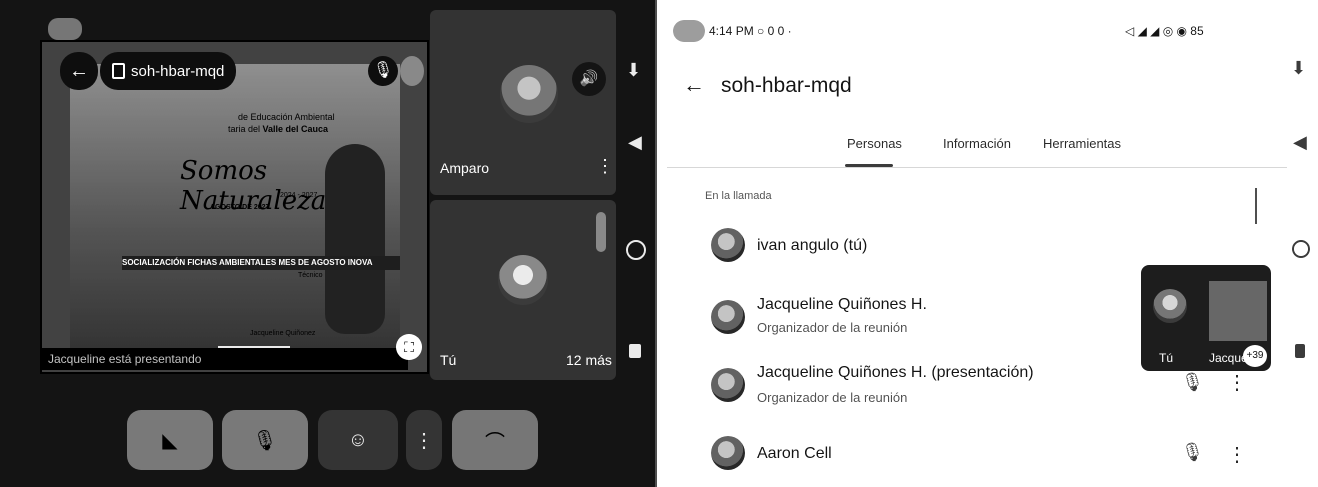  I want to click on slide-years: 2024 - 2027, so click(299, 195).